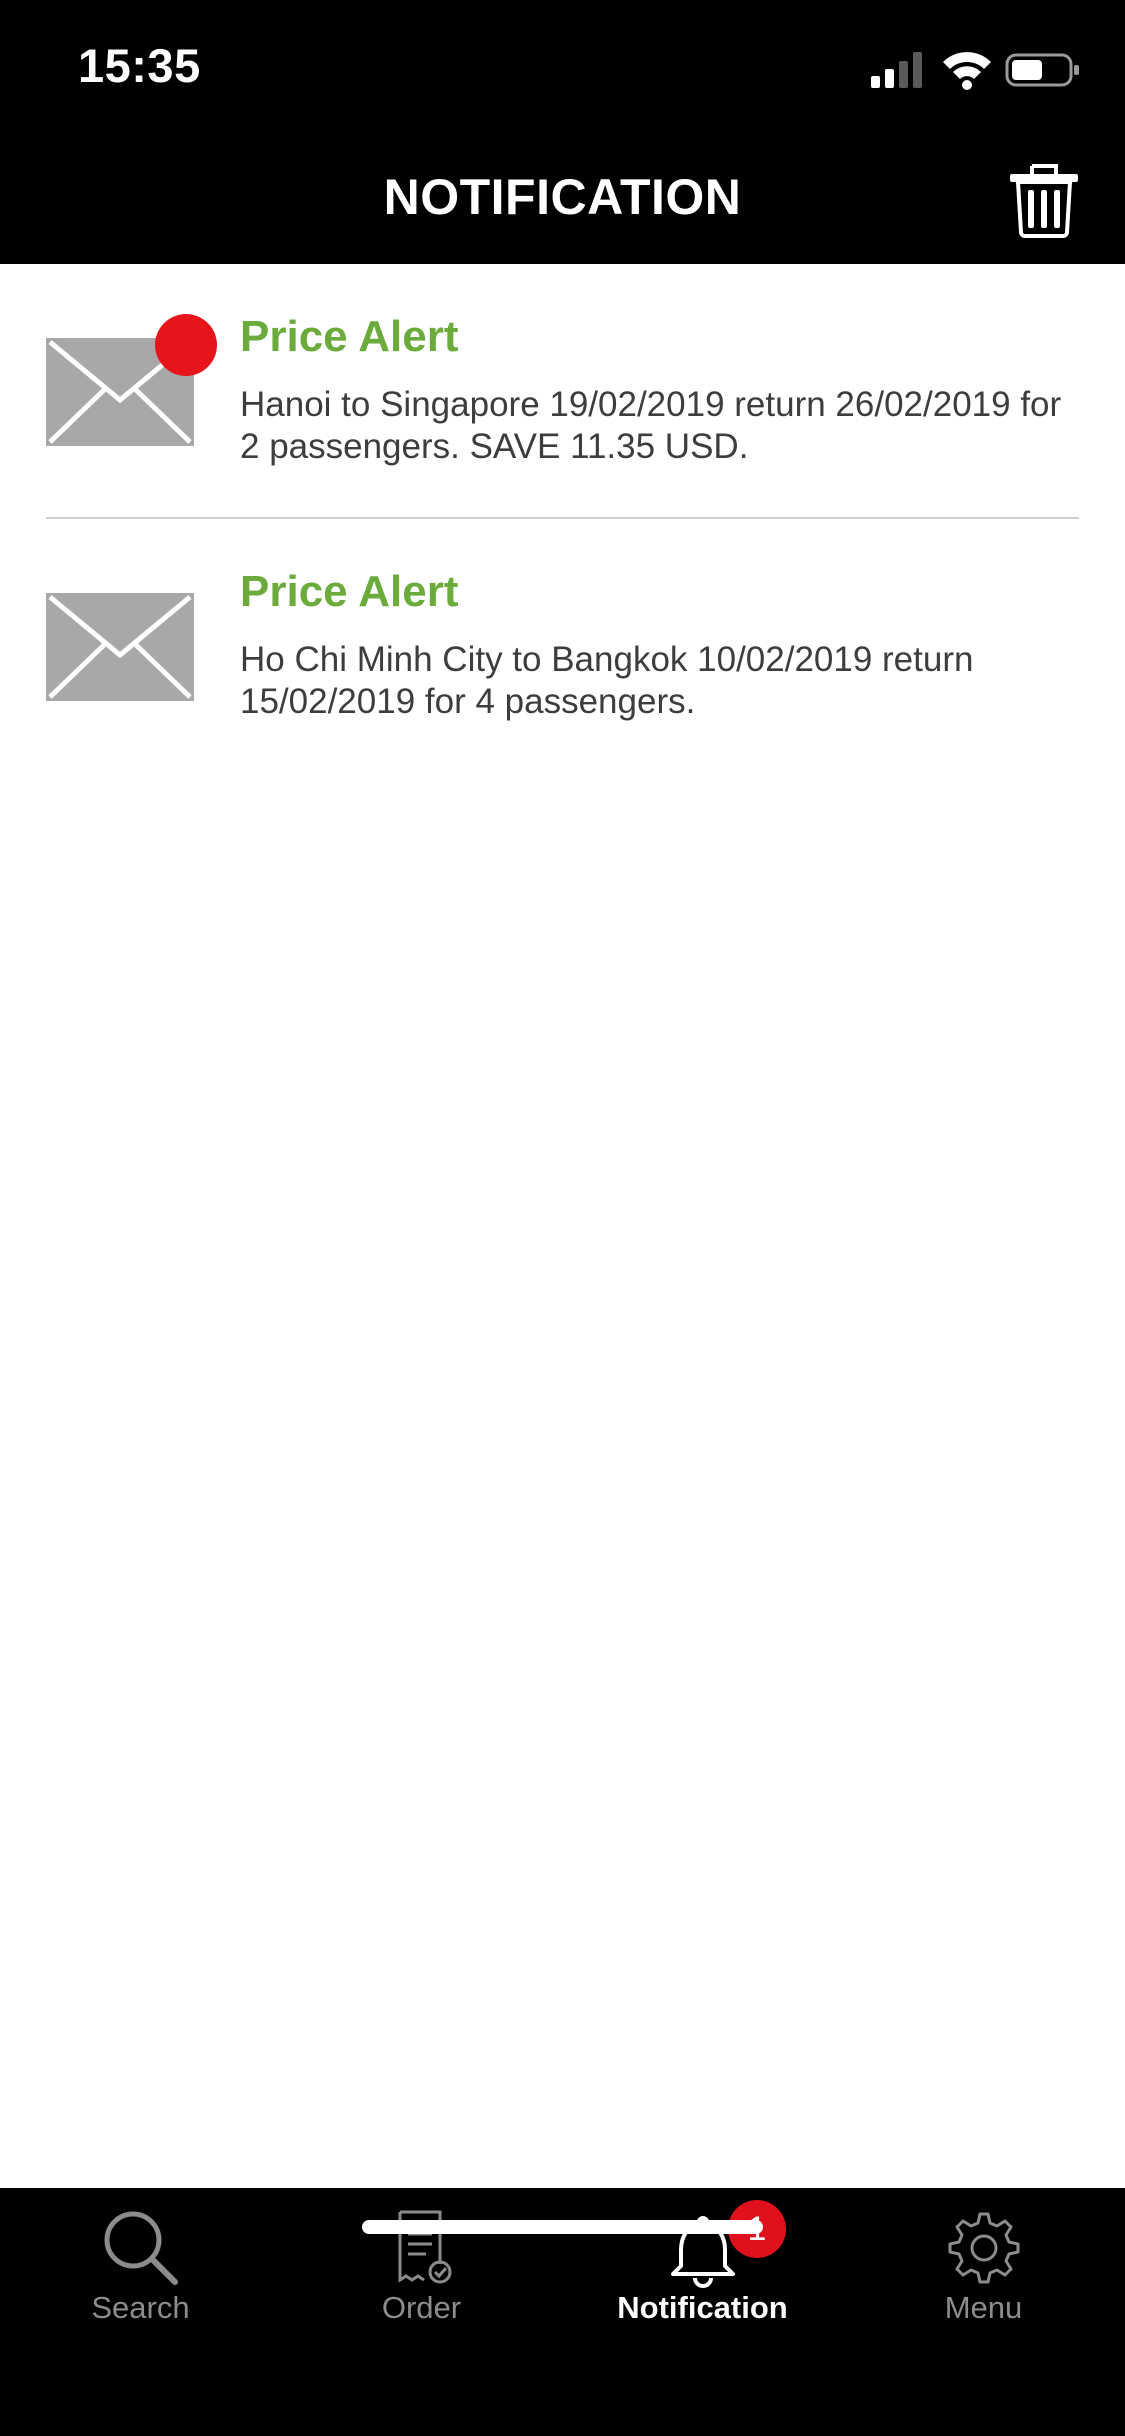 The image size is (1125, 2436). What do you see at coordinates (983, 2307) in the screenshot?
I see `tab-label: Menu` at bounding box center [983, 2307].